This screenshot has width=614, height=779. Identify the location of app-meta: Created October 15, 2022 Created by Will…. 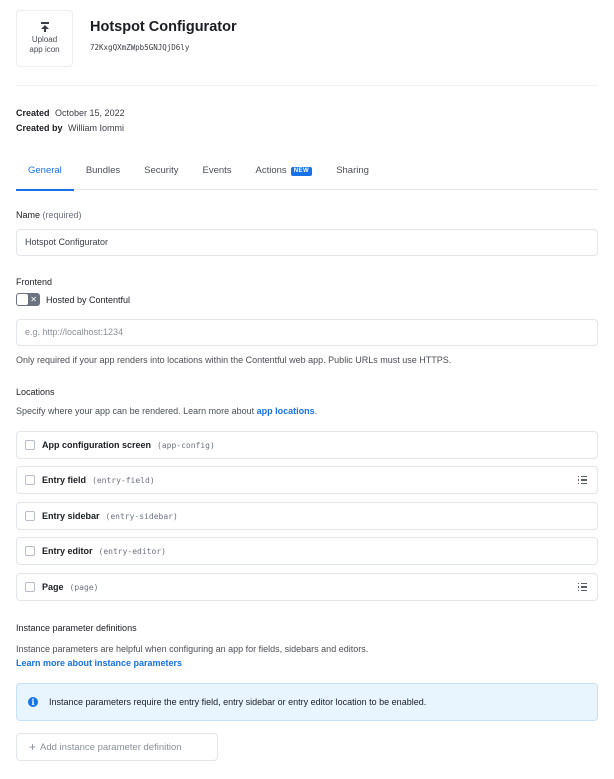
(70, 121).